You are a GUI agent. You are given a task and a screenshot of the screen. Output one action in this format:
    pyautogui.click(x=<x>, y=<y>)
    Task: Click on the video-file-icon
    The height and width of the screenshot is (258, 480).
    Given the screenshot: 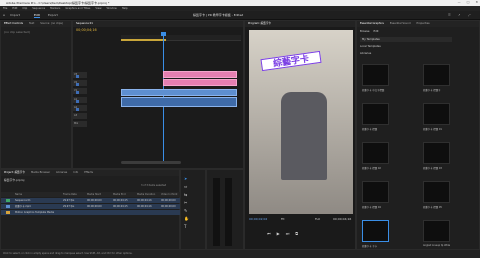 What is the action you would take?
    pyautogui.click(x=8, y=206)
    